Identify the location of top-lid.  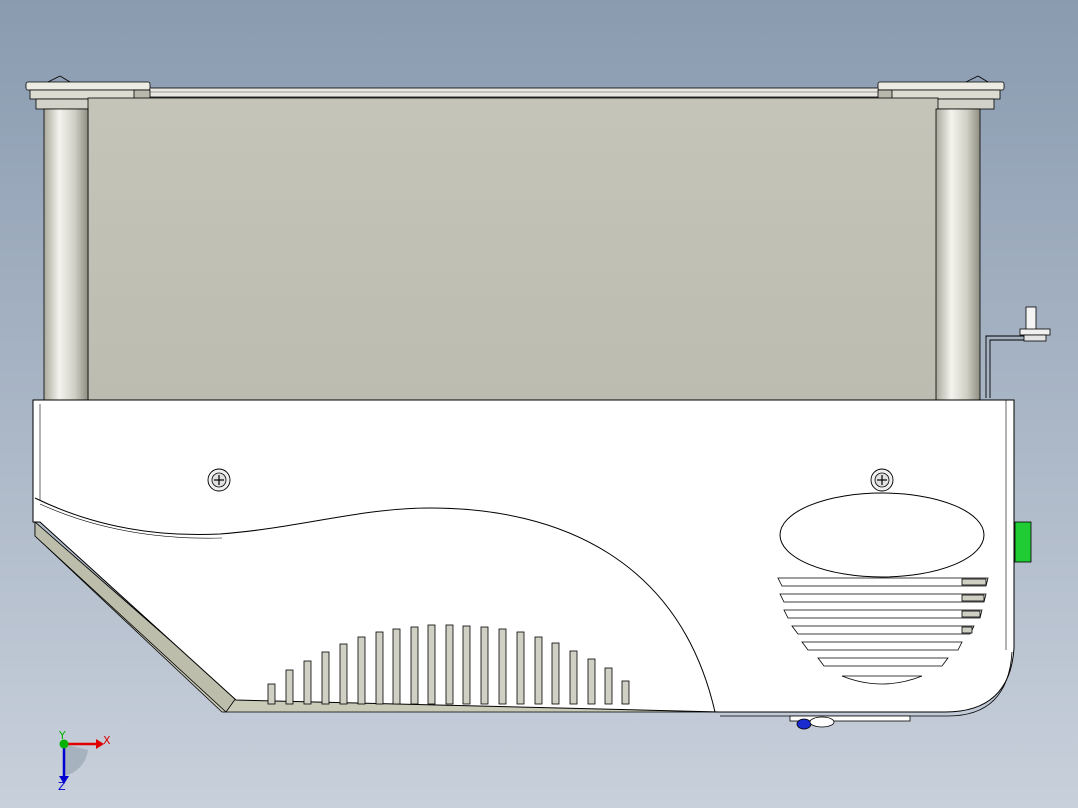
(513, 92).